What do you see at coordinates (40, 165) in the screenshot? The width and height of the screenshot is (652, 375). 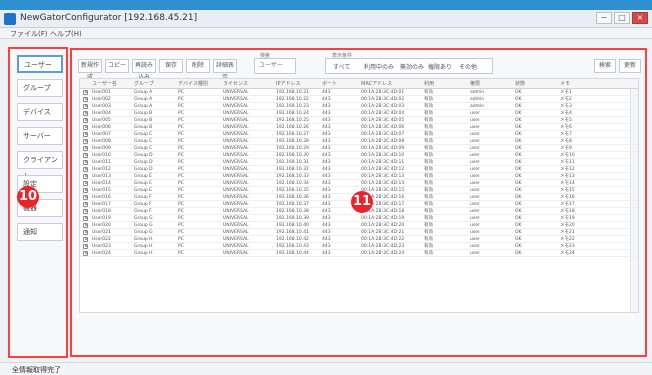 I see `nav-clients-button: クライアント` at bounding box center [40, 165].